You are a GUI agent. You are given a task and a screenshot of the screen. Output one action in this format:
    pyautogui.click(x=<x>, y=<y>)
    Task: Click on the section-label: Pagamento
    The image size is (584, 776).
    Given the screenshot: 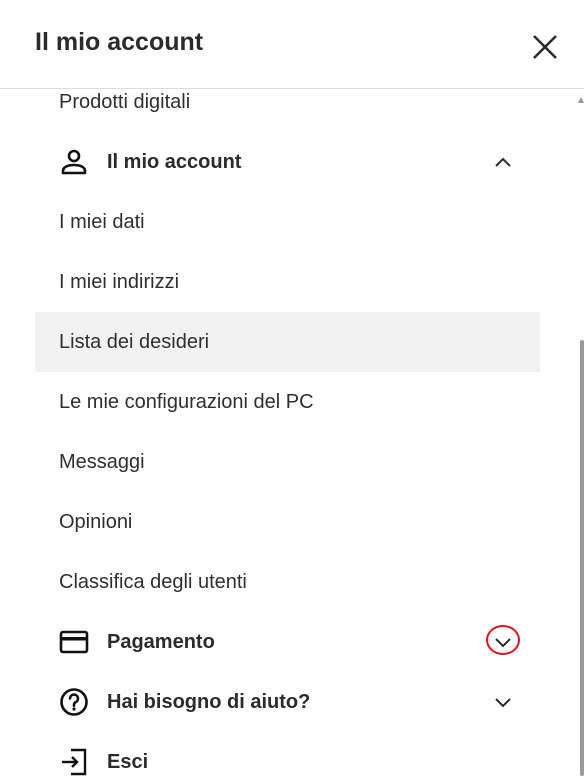 What is the action you would take?
    pyautogui.click(x=161, y=641)
    